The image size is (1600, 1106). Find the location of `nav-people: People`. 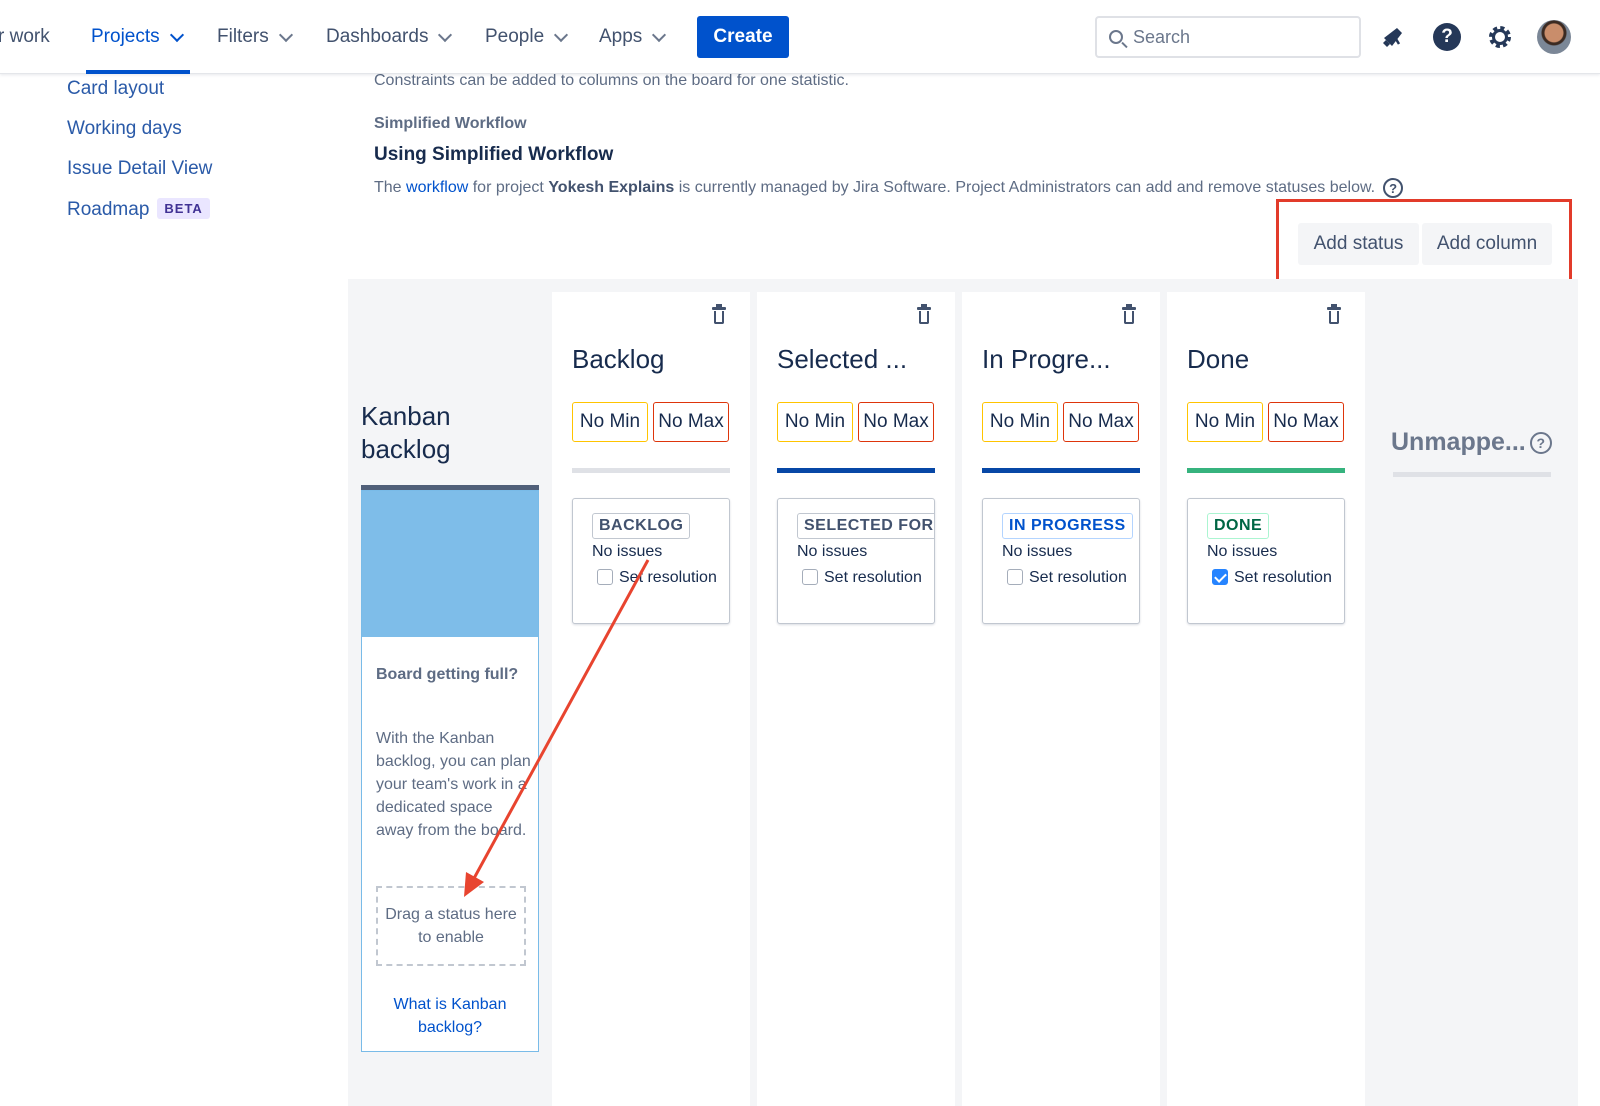

nav-people: People is located at coordinates (527, 37).